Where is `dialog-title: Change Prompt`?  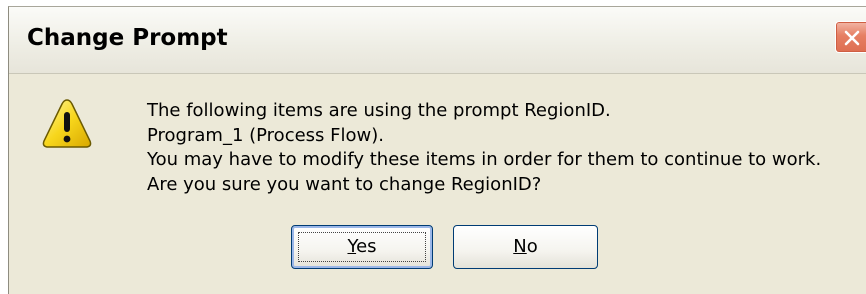
dialog-title: Change Prompt is located at coordinates (127, 38).